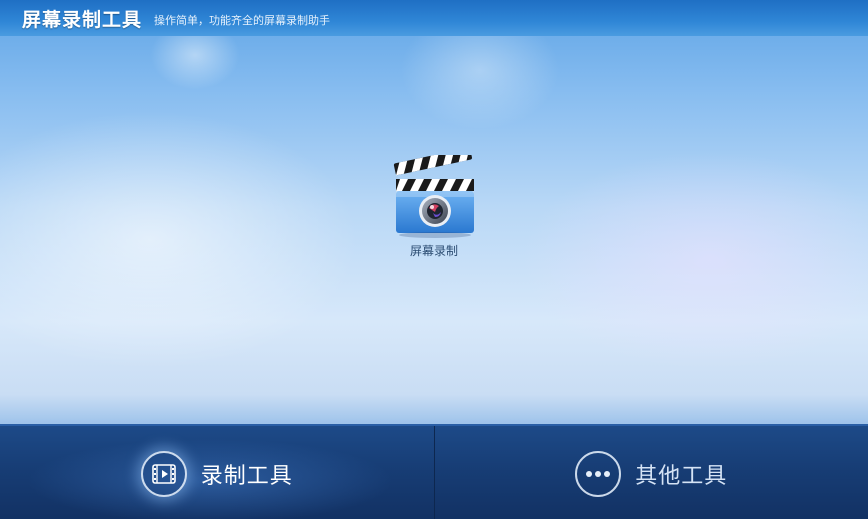 The width and height of the screenshot is (868, 519). Describe the element at coordinates (163, 473) in the screenshot. I see `film-icon` at that location.